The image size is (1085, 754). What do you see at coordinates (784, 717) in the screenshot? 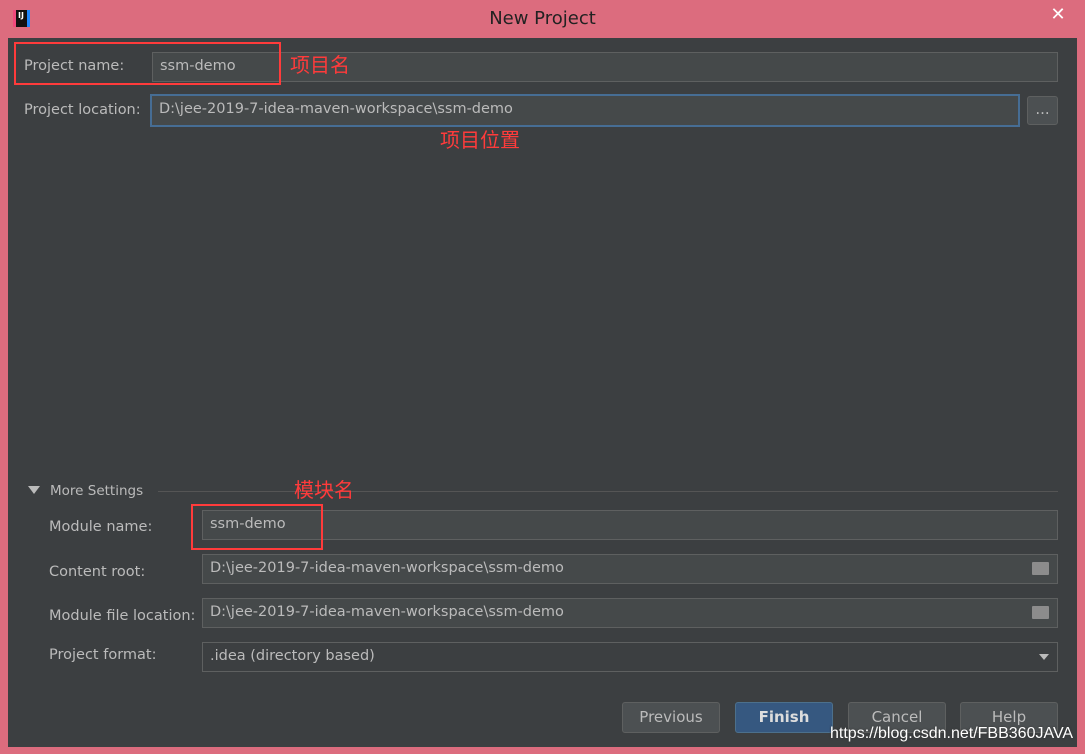
I see `finish-button: Finish` at bounding box center [784, 717].